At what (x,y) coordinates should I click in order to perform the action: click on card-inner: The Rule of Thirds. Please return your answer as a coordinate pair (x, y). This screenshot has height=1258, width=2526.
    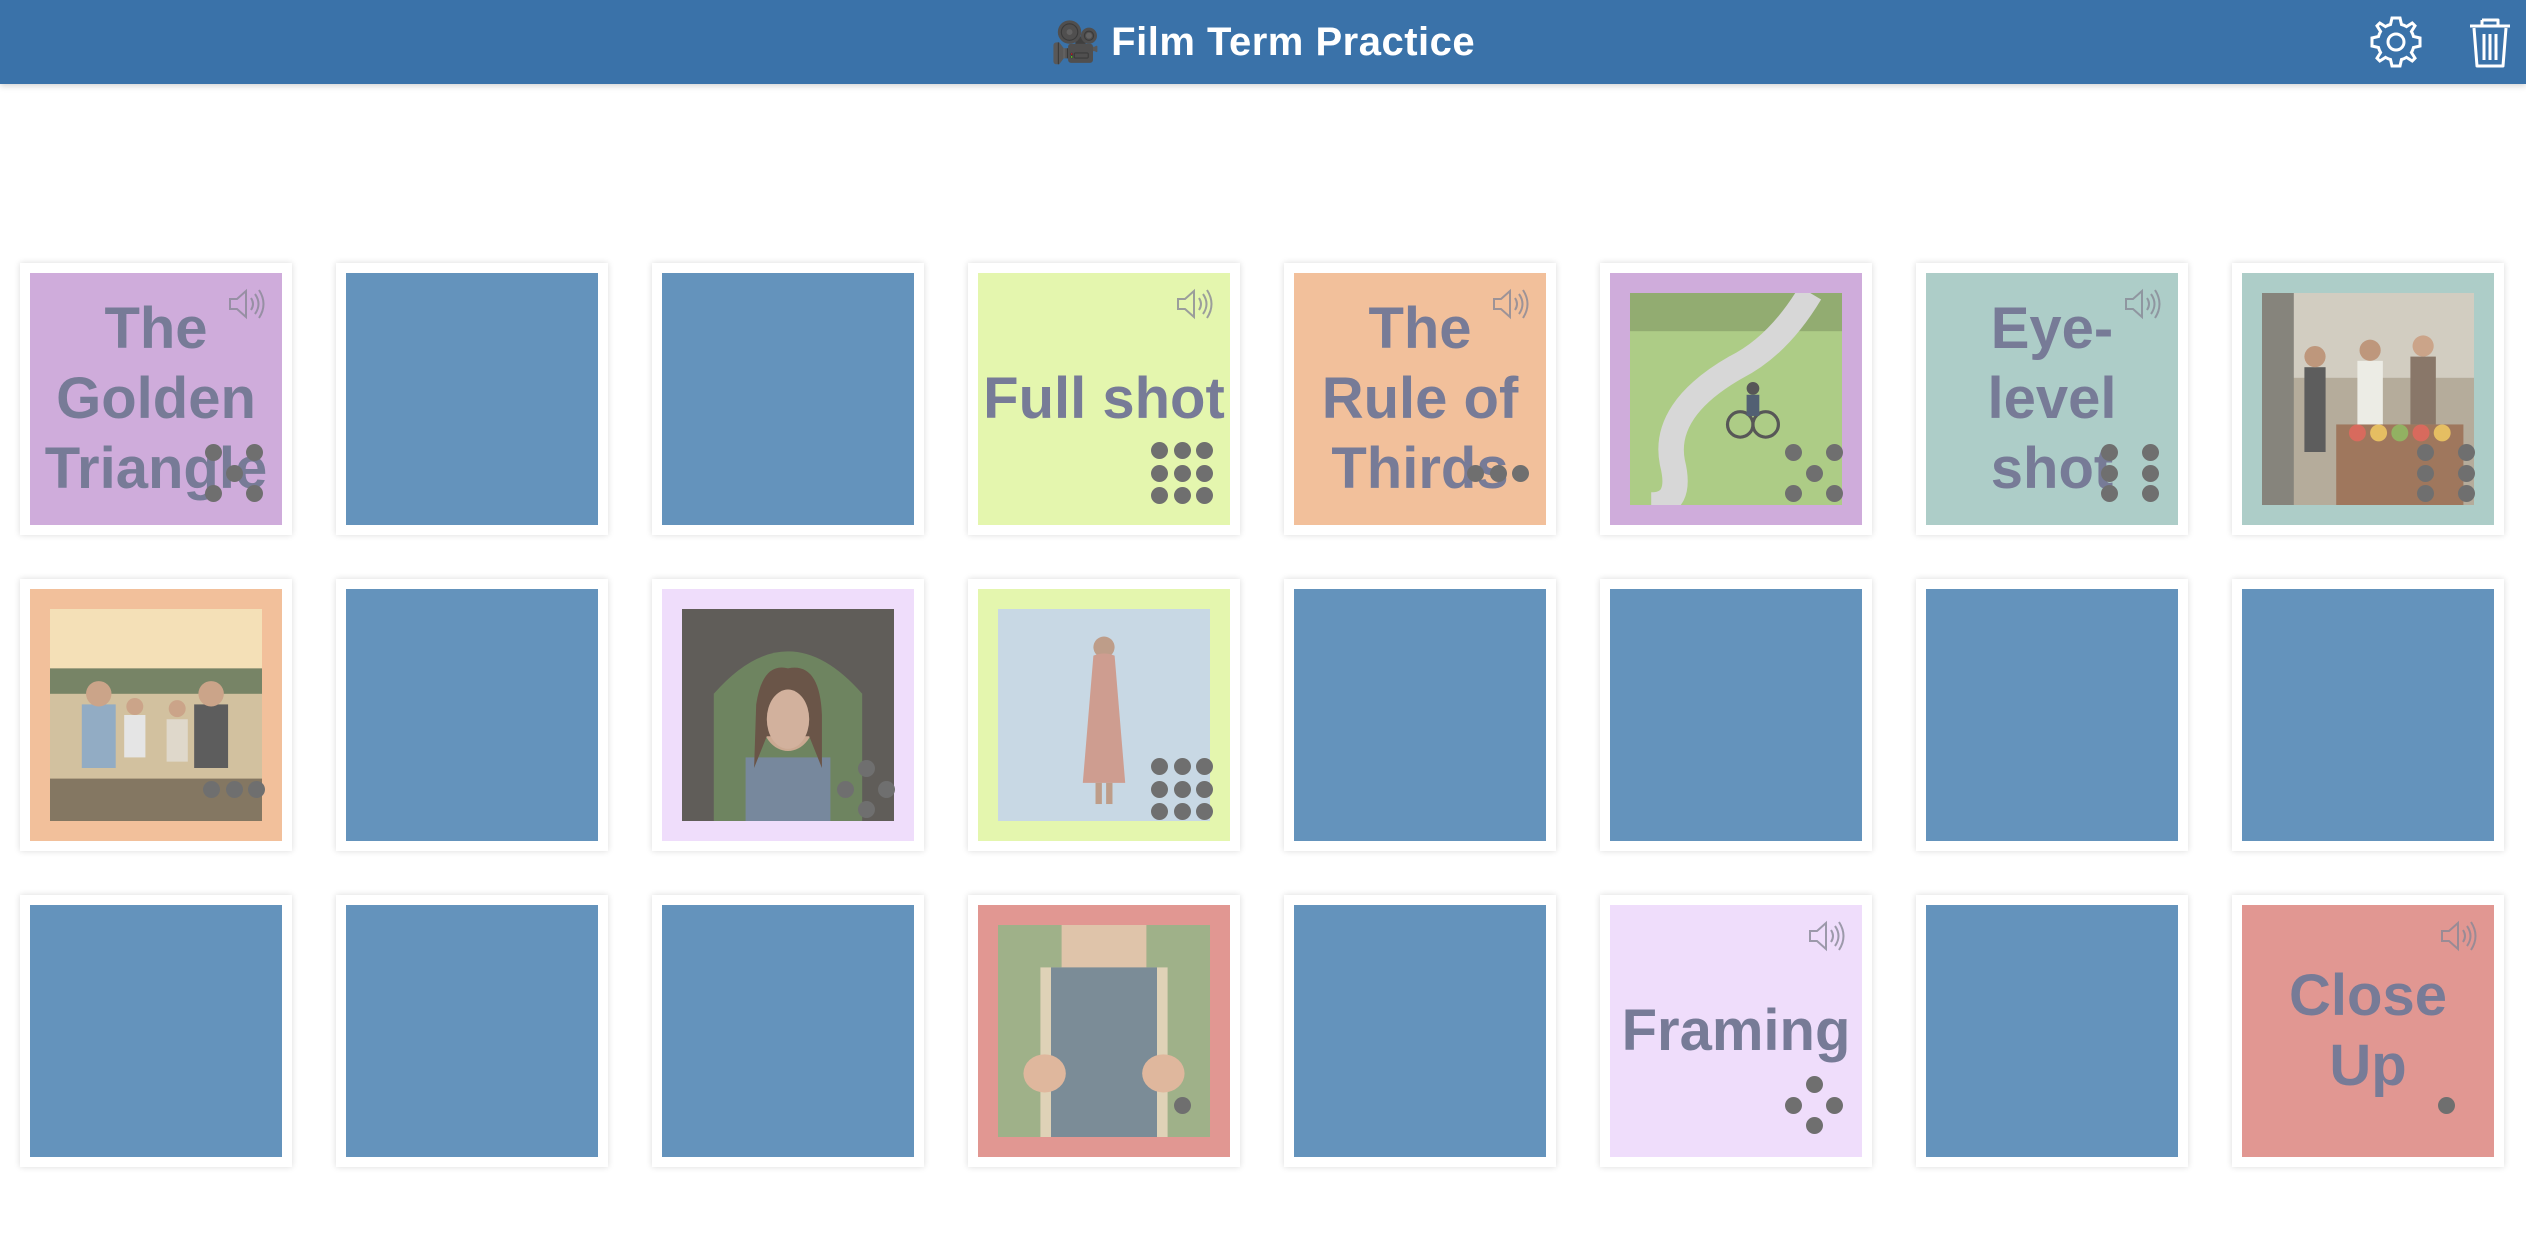
    Looking at the image, I should click on (1420, 399).